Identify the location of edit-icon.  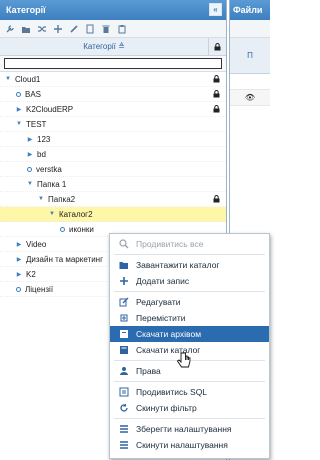
(124, 302).